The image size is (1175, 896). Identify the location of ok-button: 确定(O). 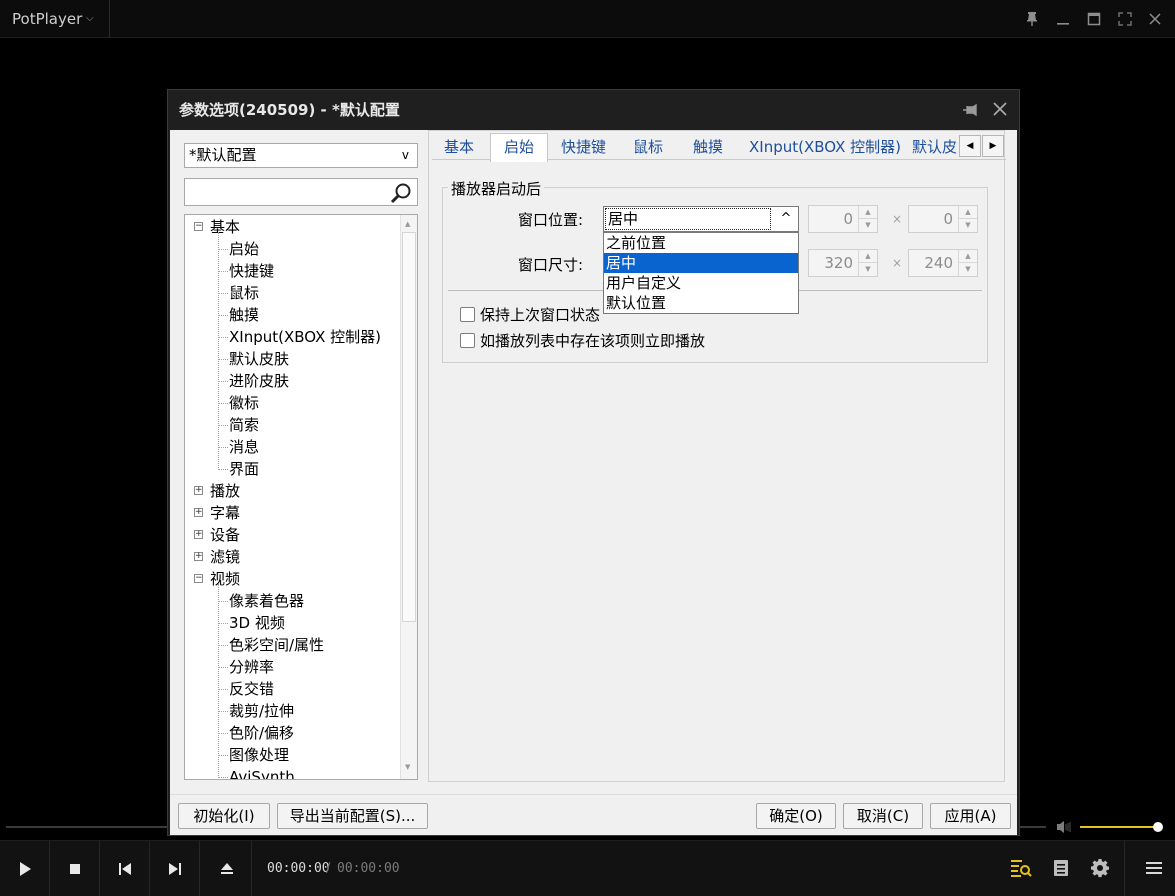
(796, 816).